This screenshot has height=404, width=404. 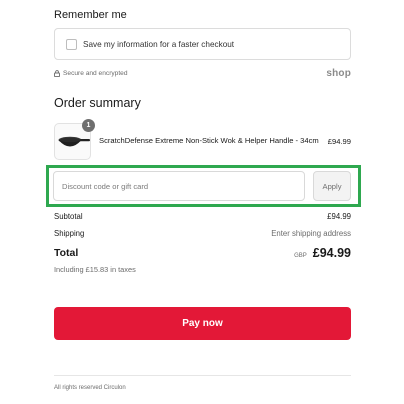 What do you see at coordinates (311, 233) in the screenshot?
I see `shipping-value: Enter shipping address` at bounding box center [311, 233].